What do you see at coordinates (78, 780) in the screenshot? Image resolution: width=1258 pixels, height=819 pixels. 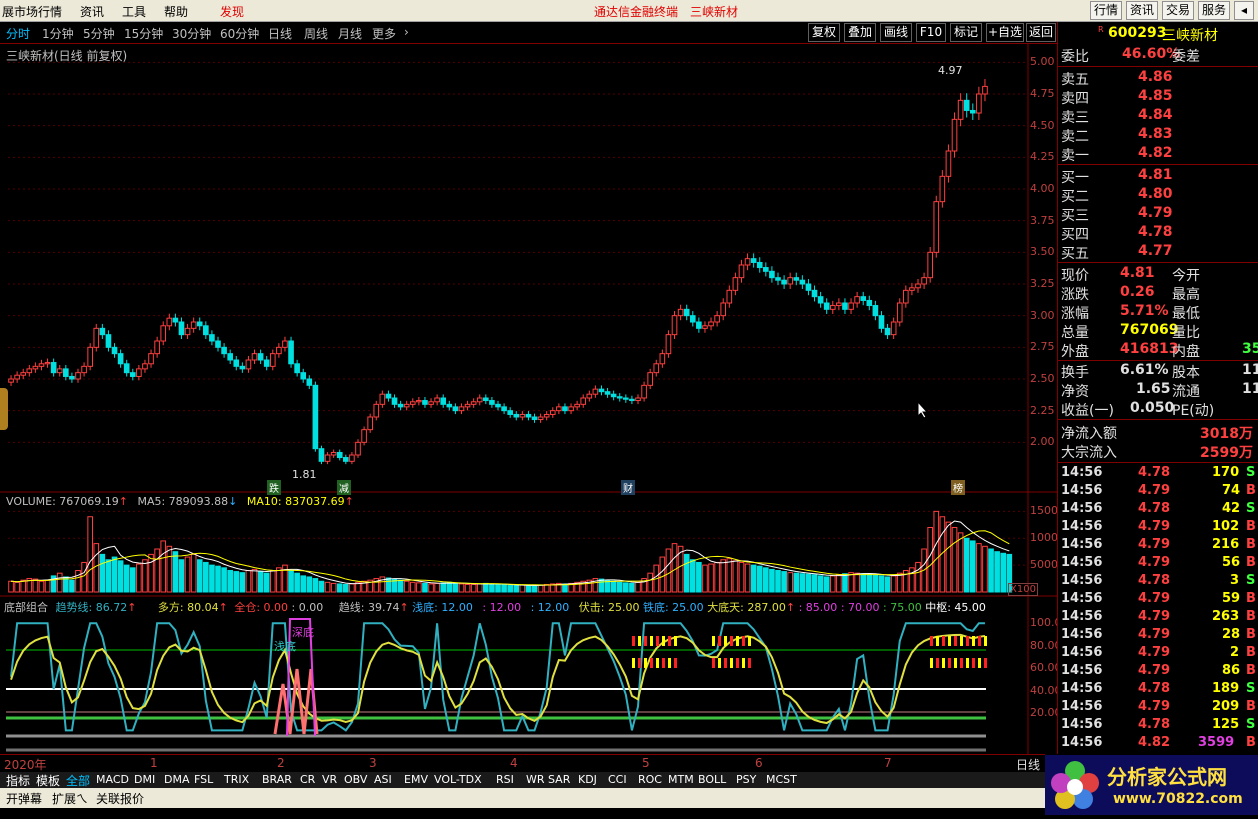 I see `indicator-tab: 全部` at bounding box center [78, 780].